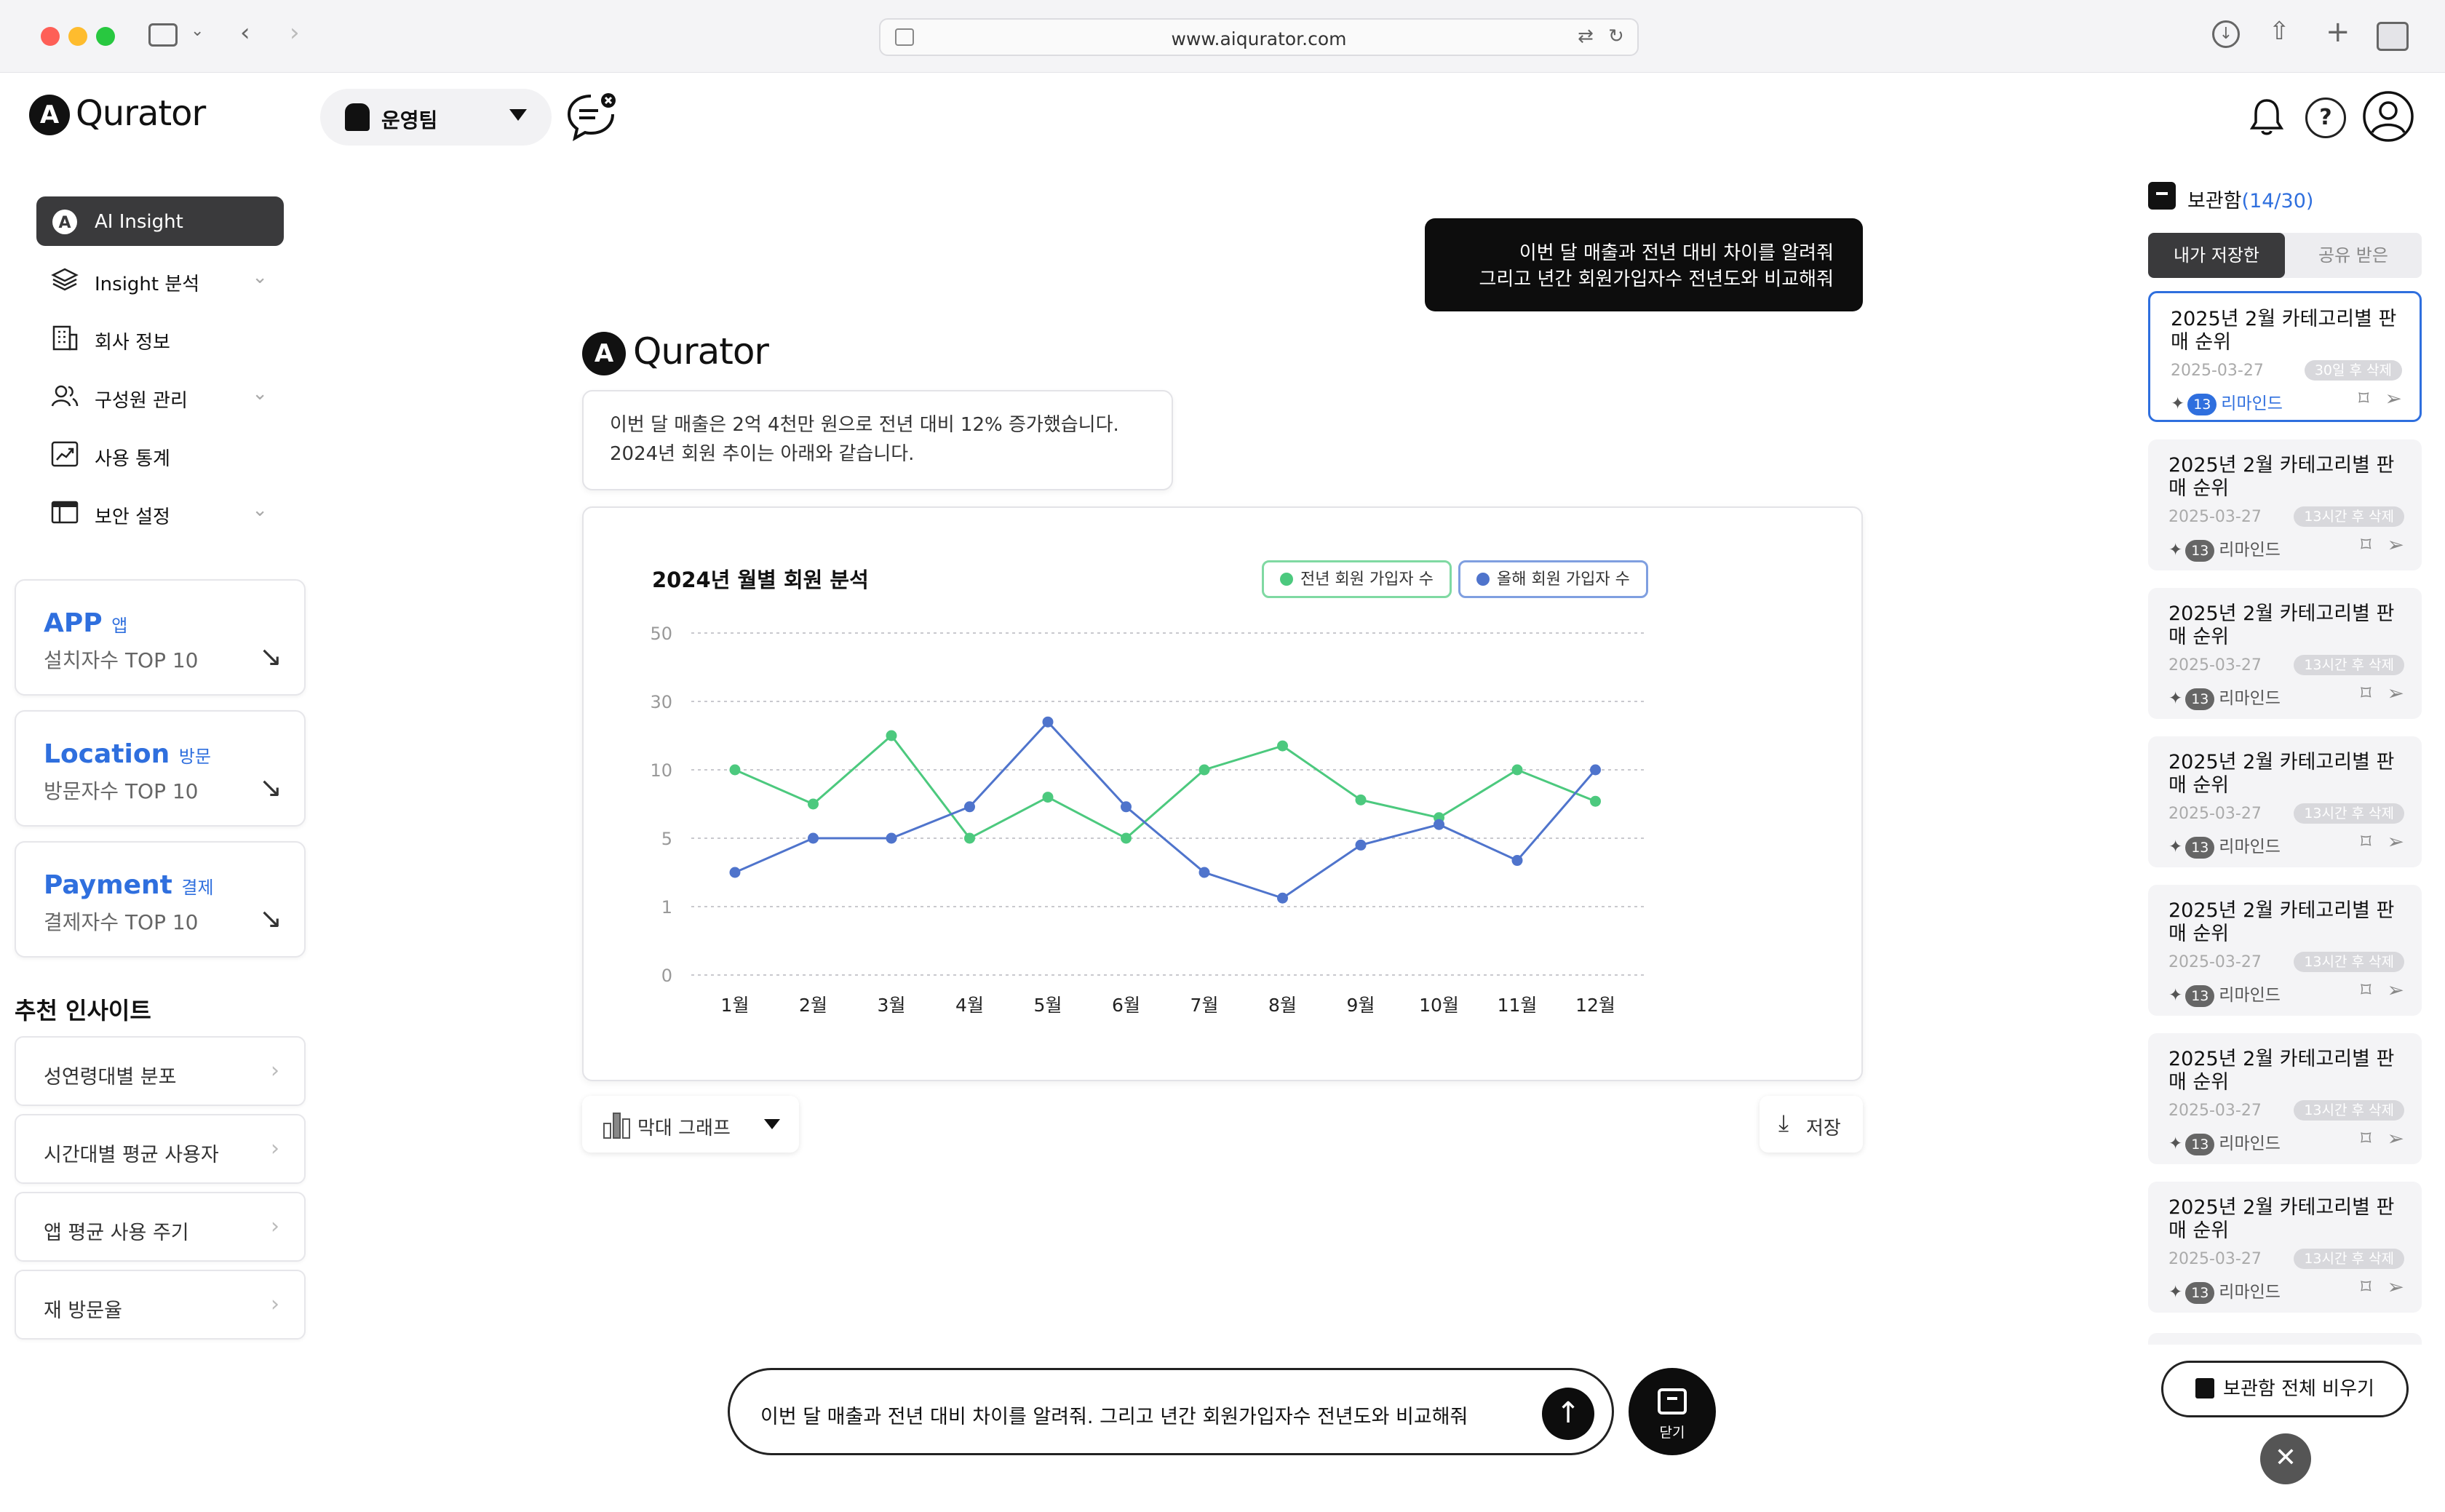 This screenshot has height=1512, width=2445. I want to click on empty-archive-button: 보관함 전체 비우기, so click(2285, 1389).